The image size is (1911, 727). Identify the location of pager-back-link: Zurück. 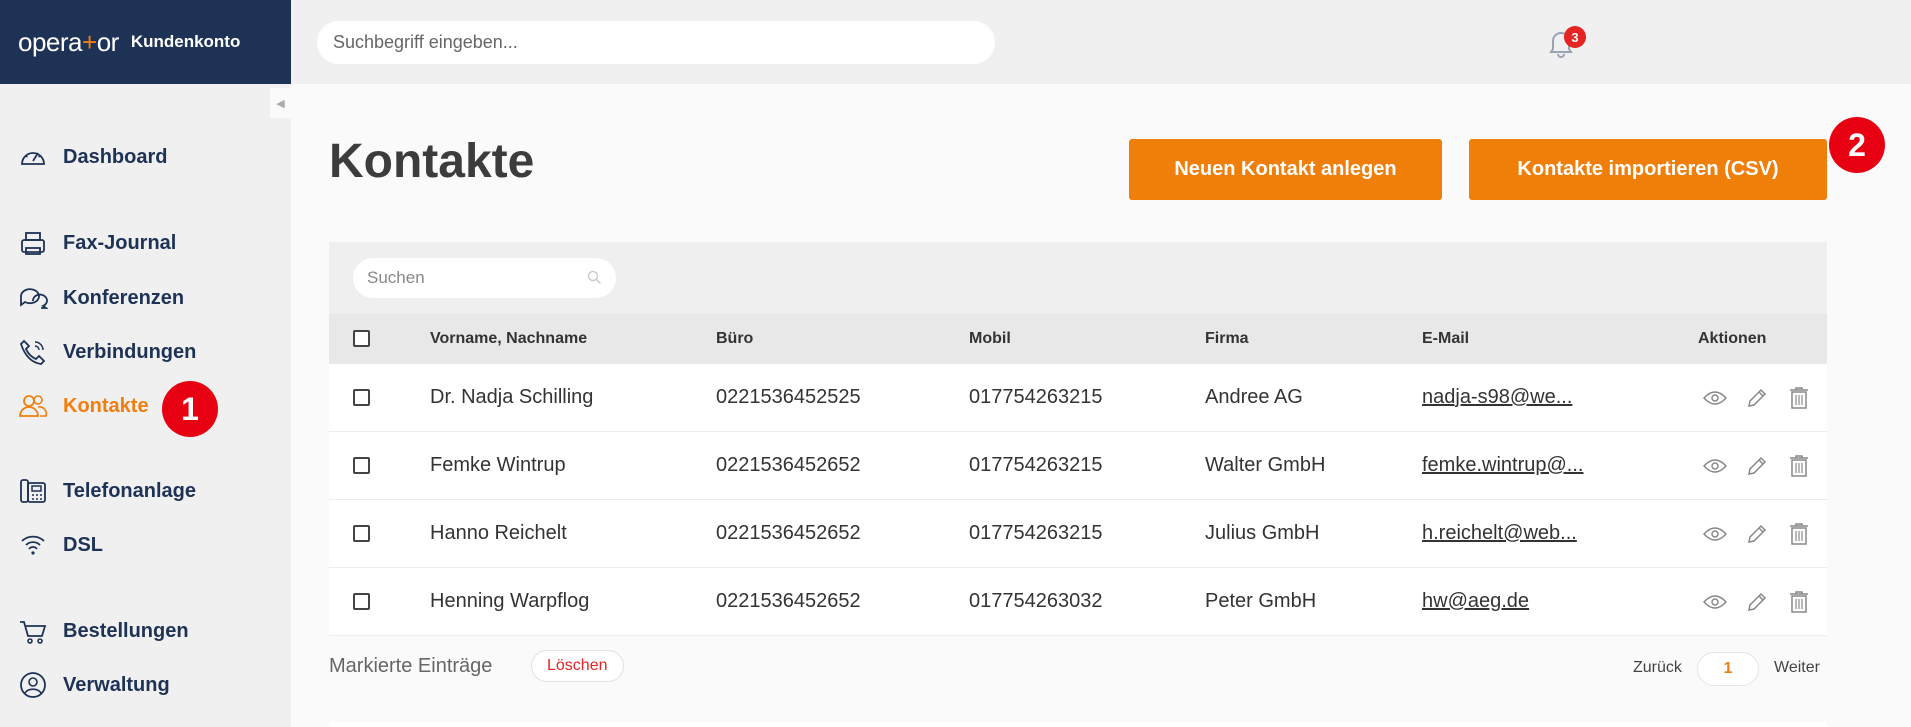
(1657, 668).